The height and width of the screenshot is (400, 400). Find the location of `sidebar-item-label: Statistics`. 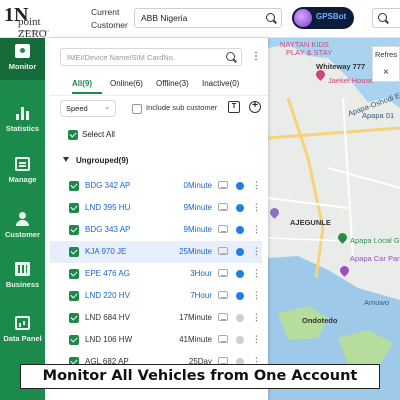

sidebar-item-label: Statistics is located at coordinates (22, 128).